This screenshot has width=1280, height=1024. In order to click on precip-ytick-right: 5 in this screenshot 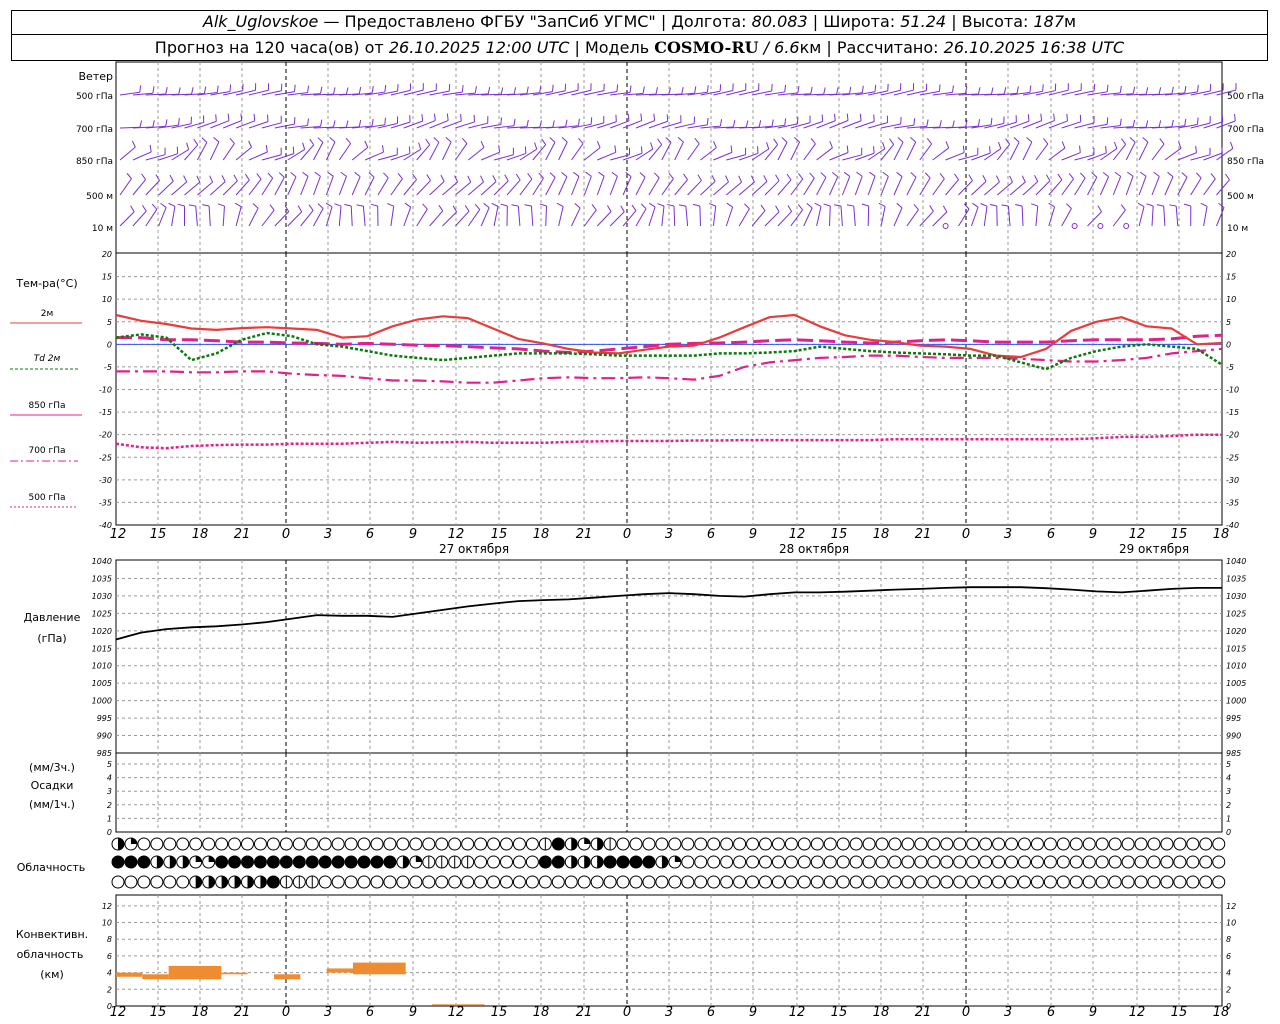, I will do `click(1228, 764)`.